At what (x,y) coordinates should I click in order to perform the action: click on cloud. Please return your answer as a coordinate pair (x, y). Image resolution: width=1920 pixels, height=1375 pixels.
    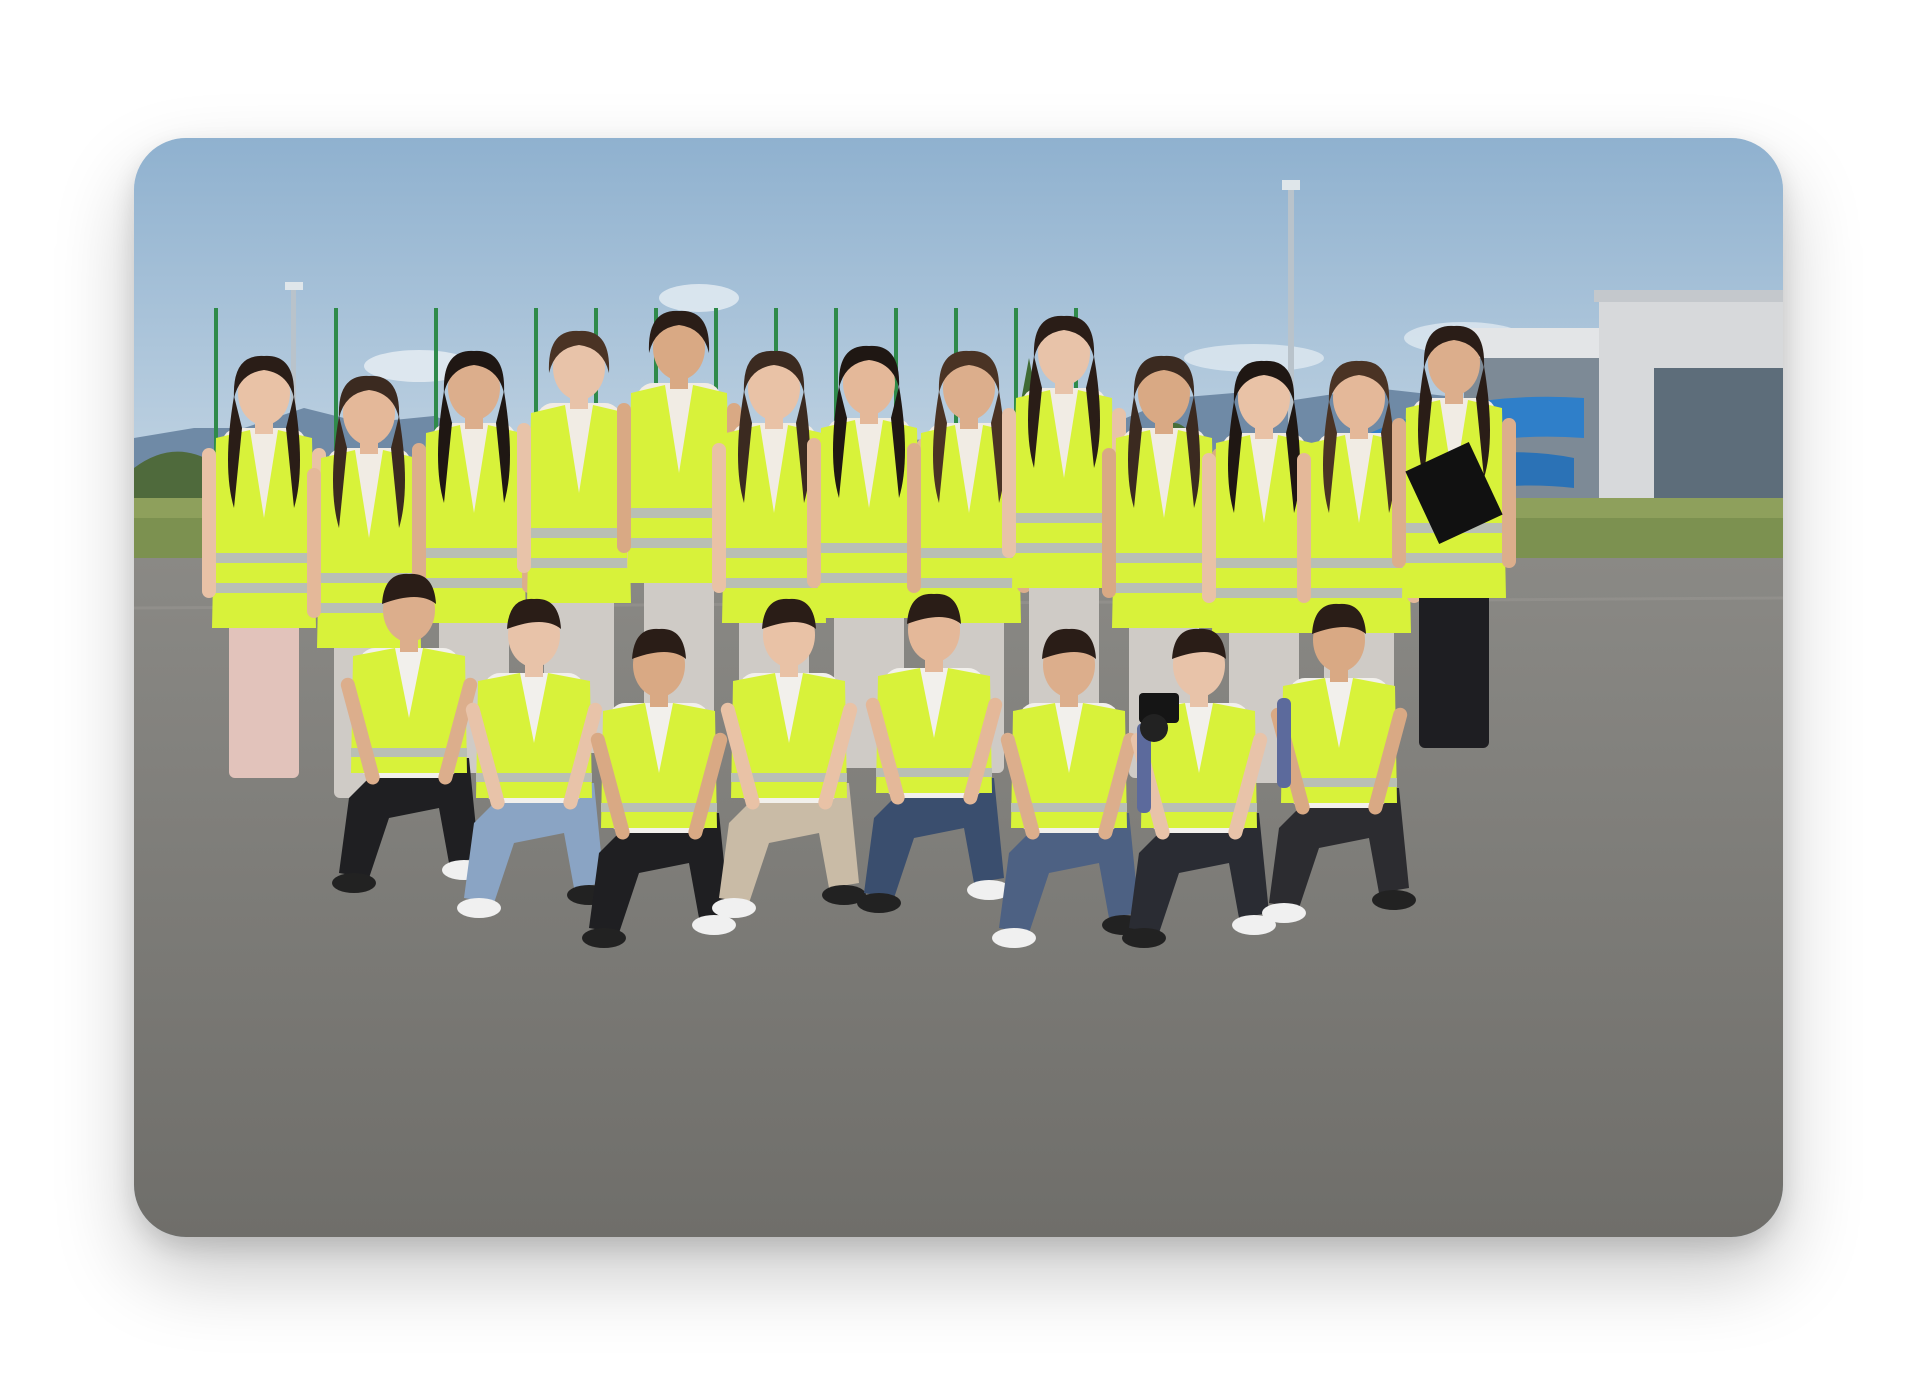
    Looking at the image, I should click on (699, 298).